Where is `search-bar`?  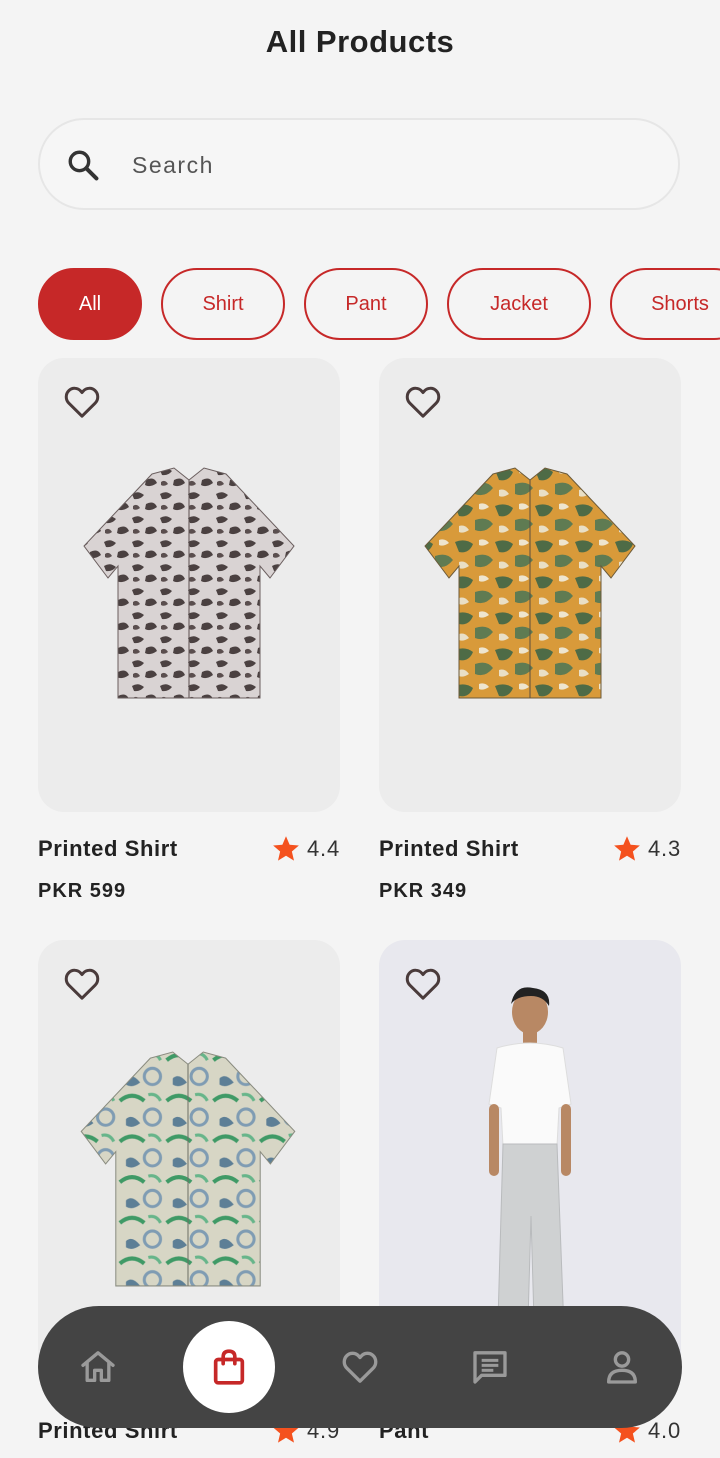
search-bar is located at coordinates (359, 164).